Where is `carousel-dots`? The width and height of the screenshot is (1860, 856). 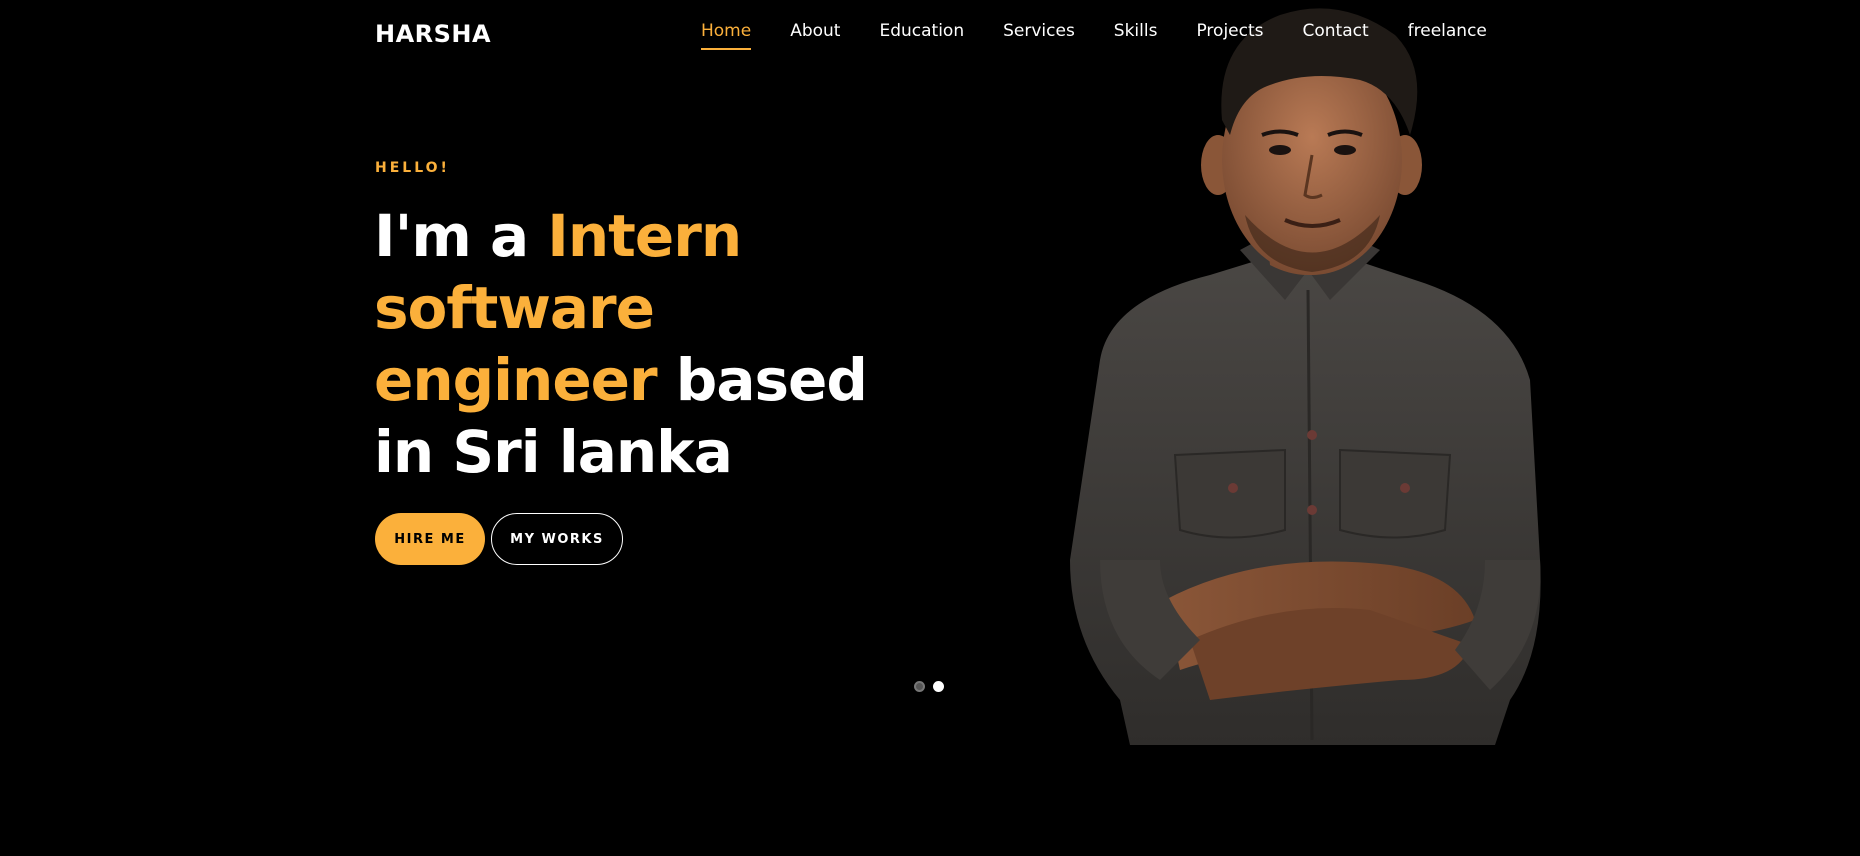 carousel-dots is located at coordinates (929, 686).